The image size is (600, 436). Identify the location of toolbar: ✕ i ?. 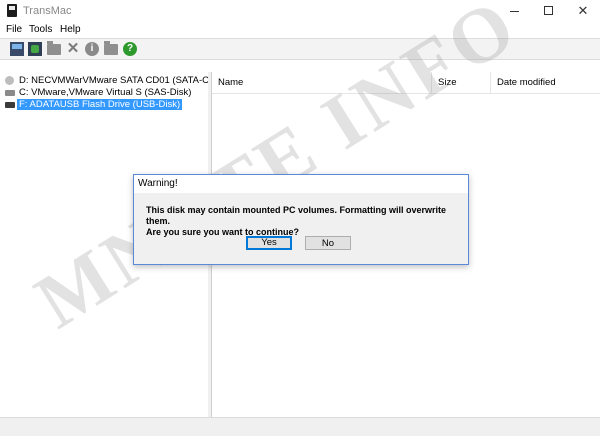
(300, 49).